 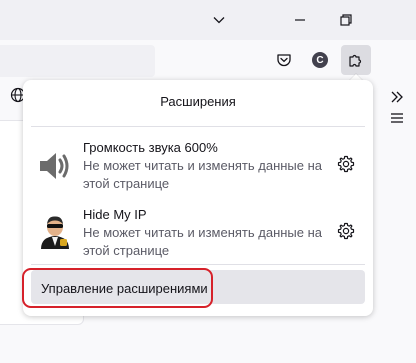 I want to click on double-chevron-right-icon, so click(x=397, y=97).